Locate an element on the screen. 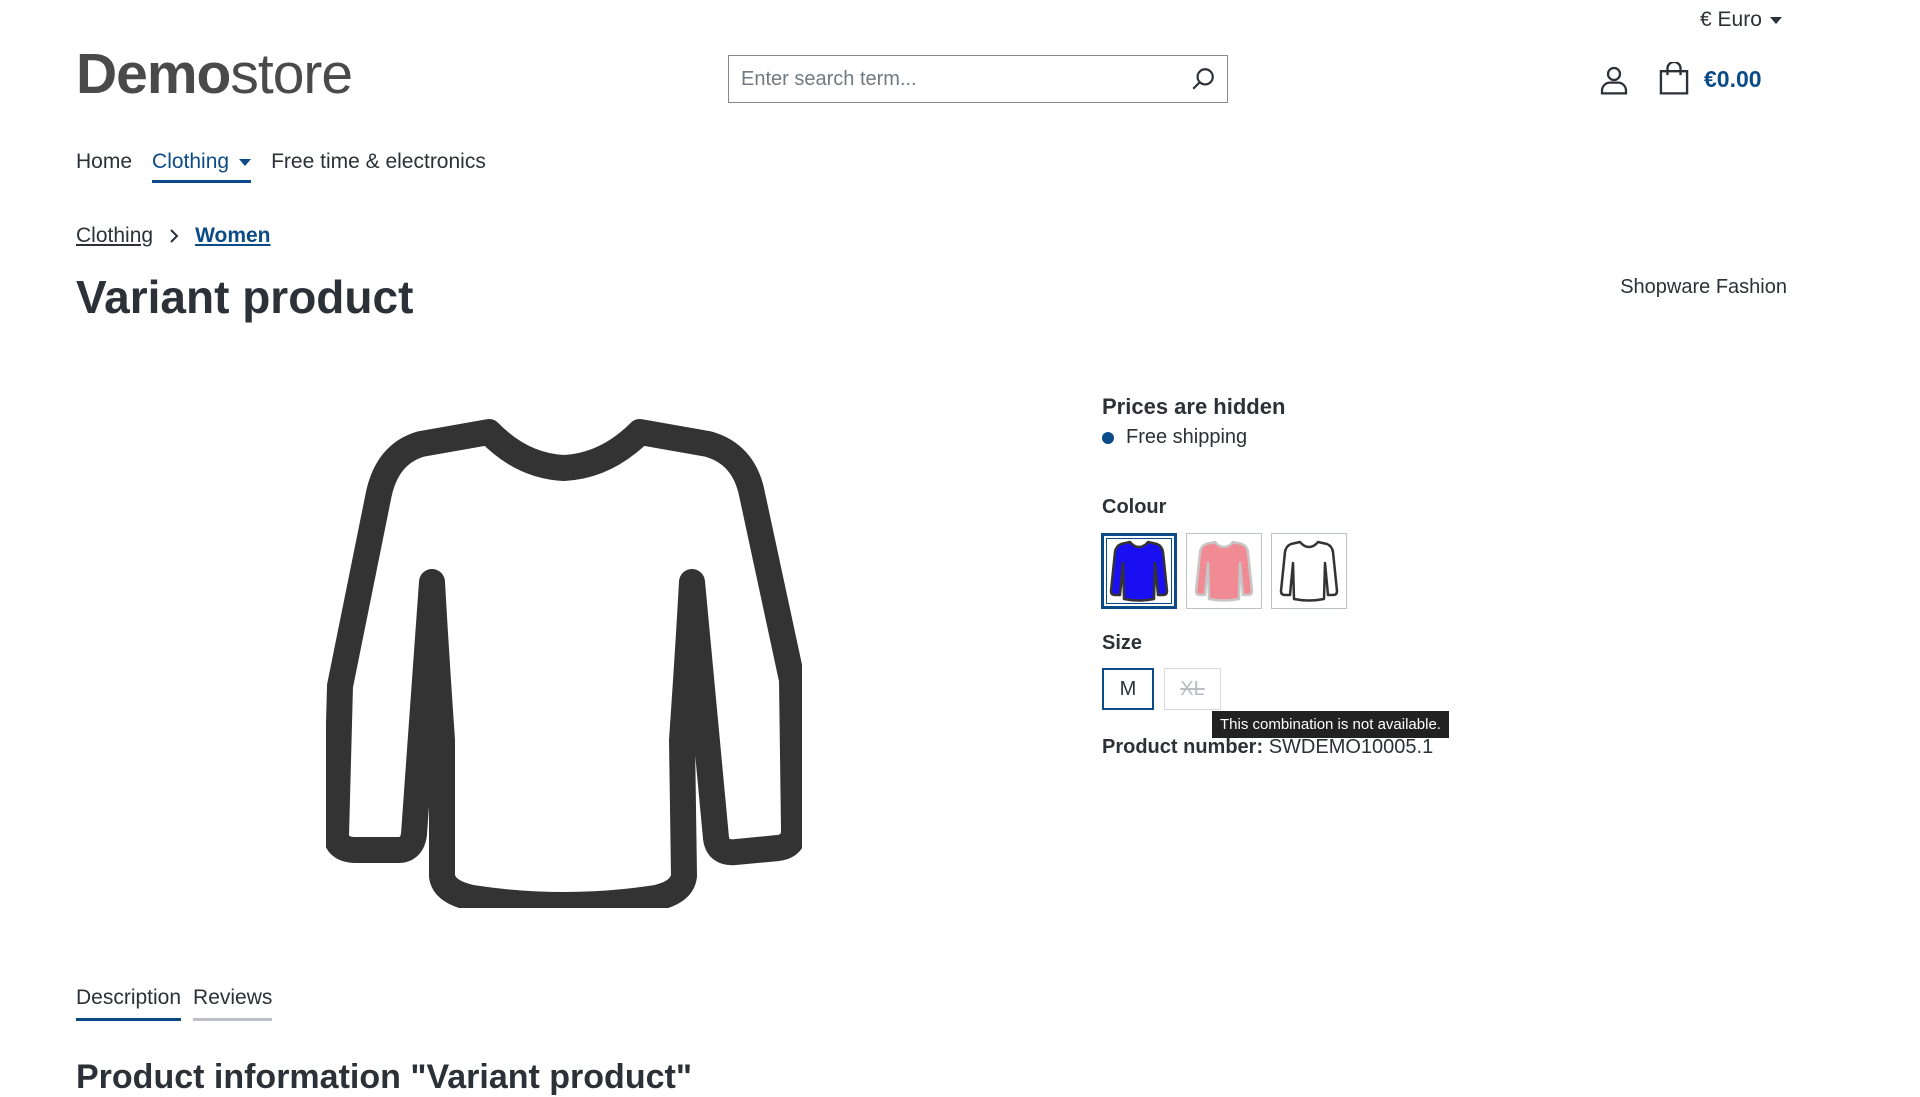  account-button is located at coordinates (1614, 80).